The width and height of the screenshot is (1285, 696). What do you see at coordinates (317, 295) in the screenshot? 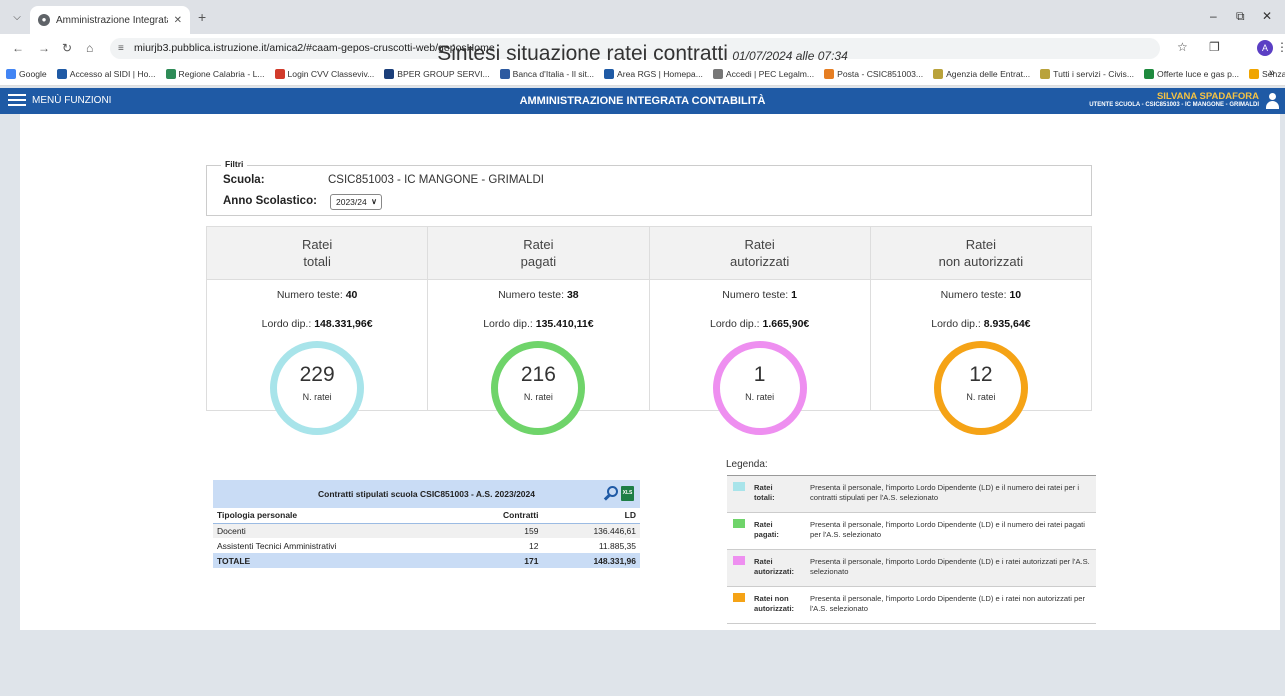
I see `card-teste: Numero teste: 40` at bounding box center [317, 295].